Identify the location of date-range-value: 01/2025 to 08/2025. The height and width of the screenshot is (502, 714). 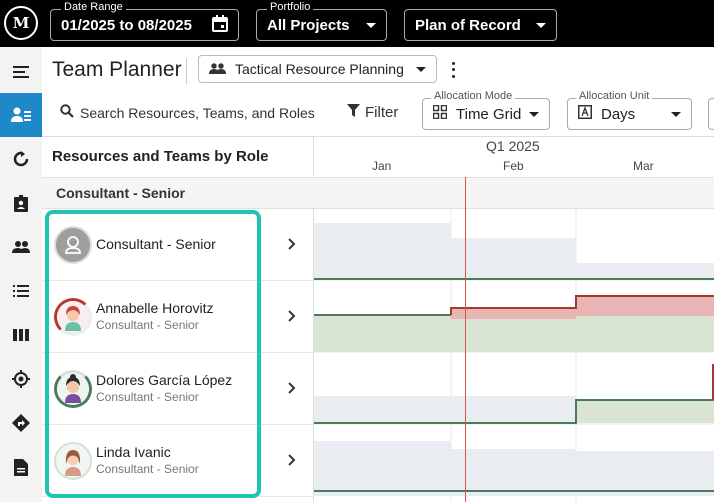
(126, 25).